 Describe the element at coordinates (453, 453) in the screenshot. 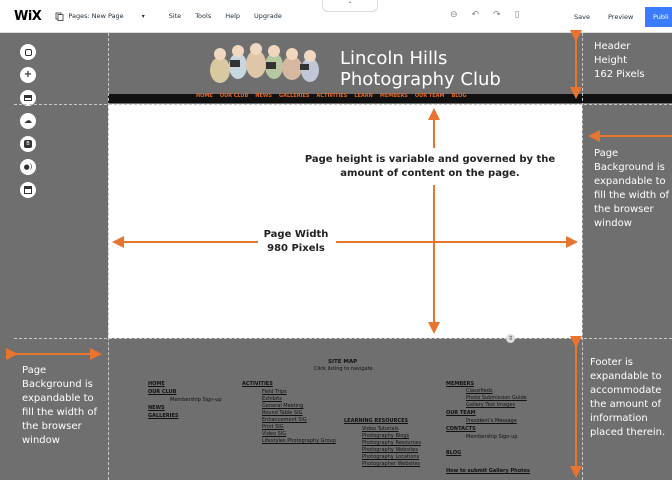

I see `footer-link-blog: BLOG` at that location.